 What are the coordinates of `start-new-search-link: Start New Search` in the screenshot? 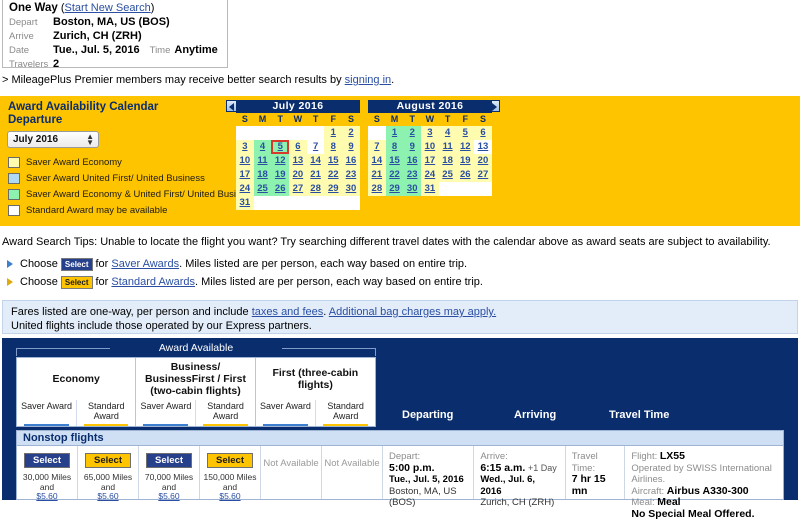 It's located at (108, 8).